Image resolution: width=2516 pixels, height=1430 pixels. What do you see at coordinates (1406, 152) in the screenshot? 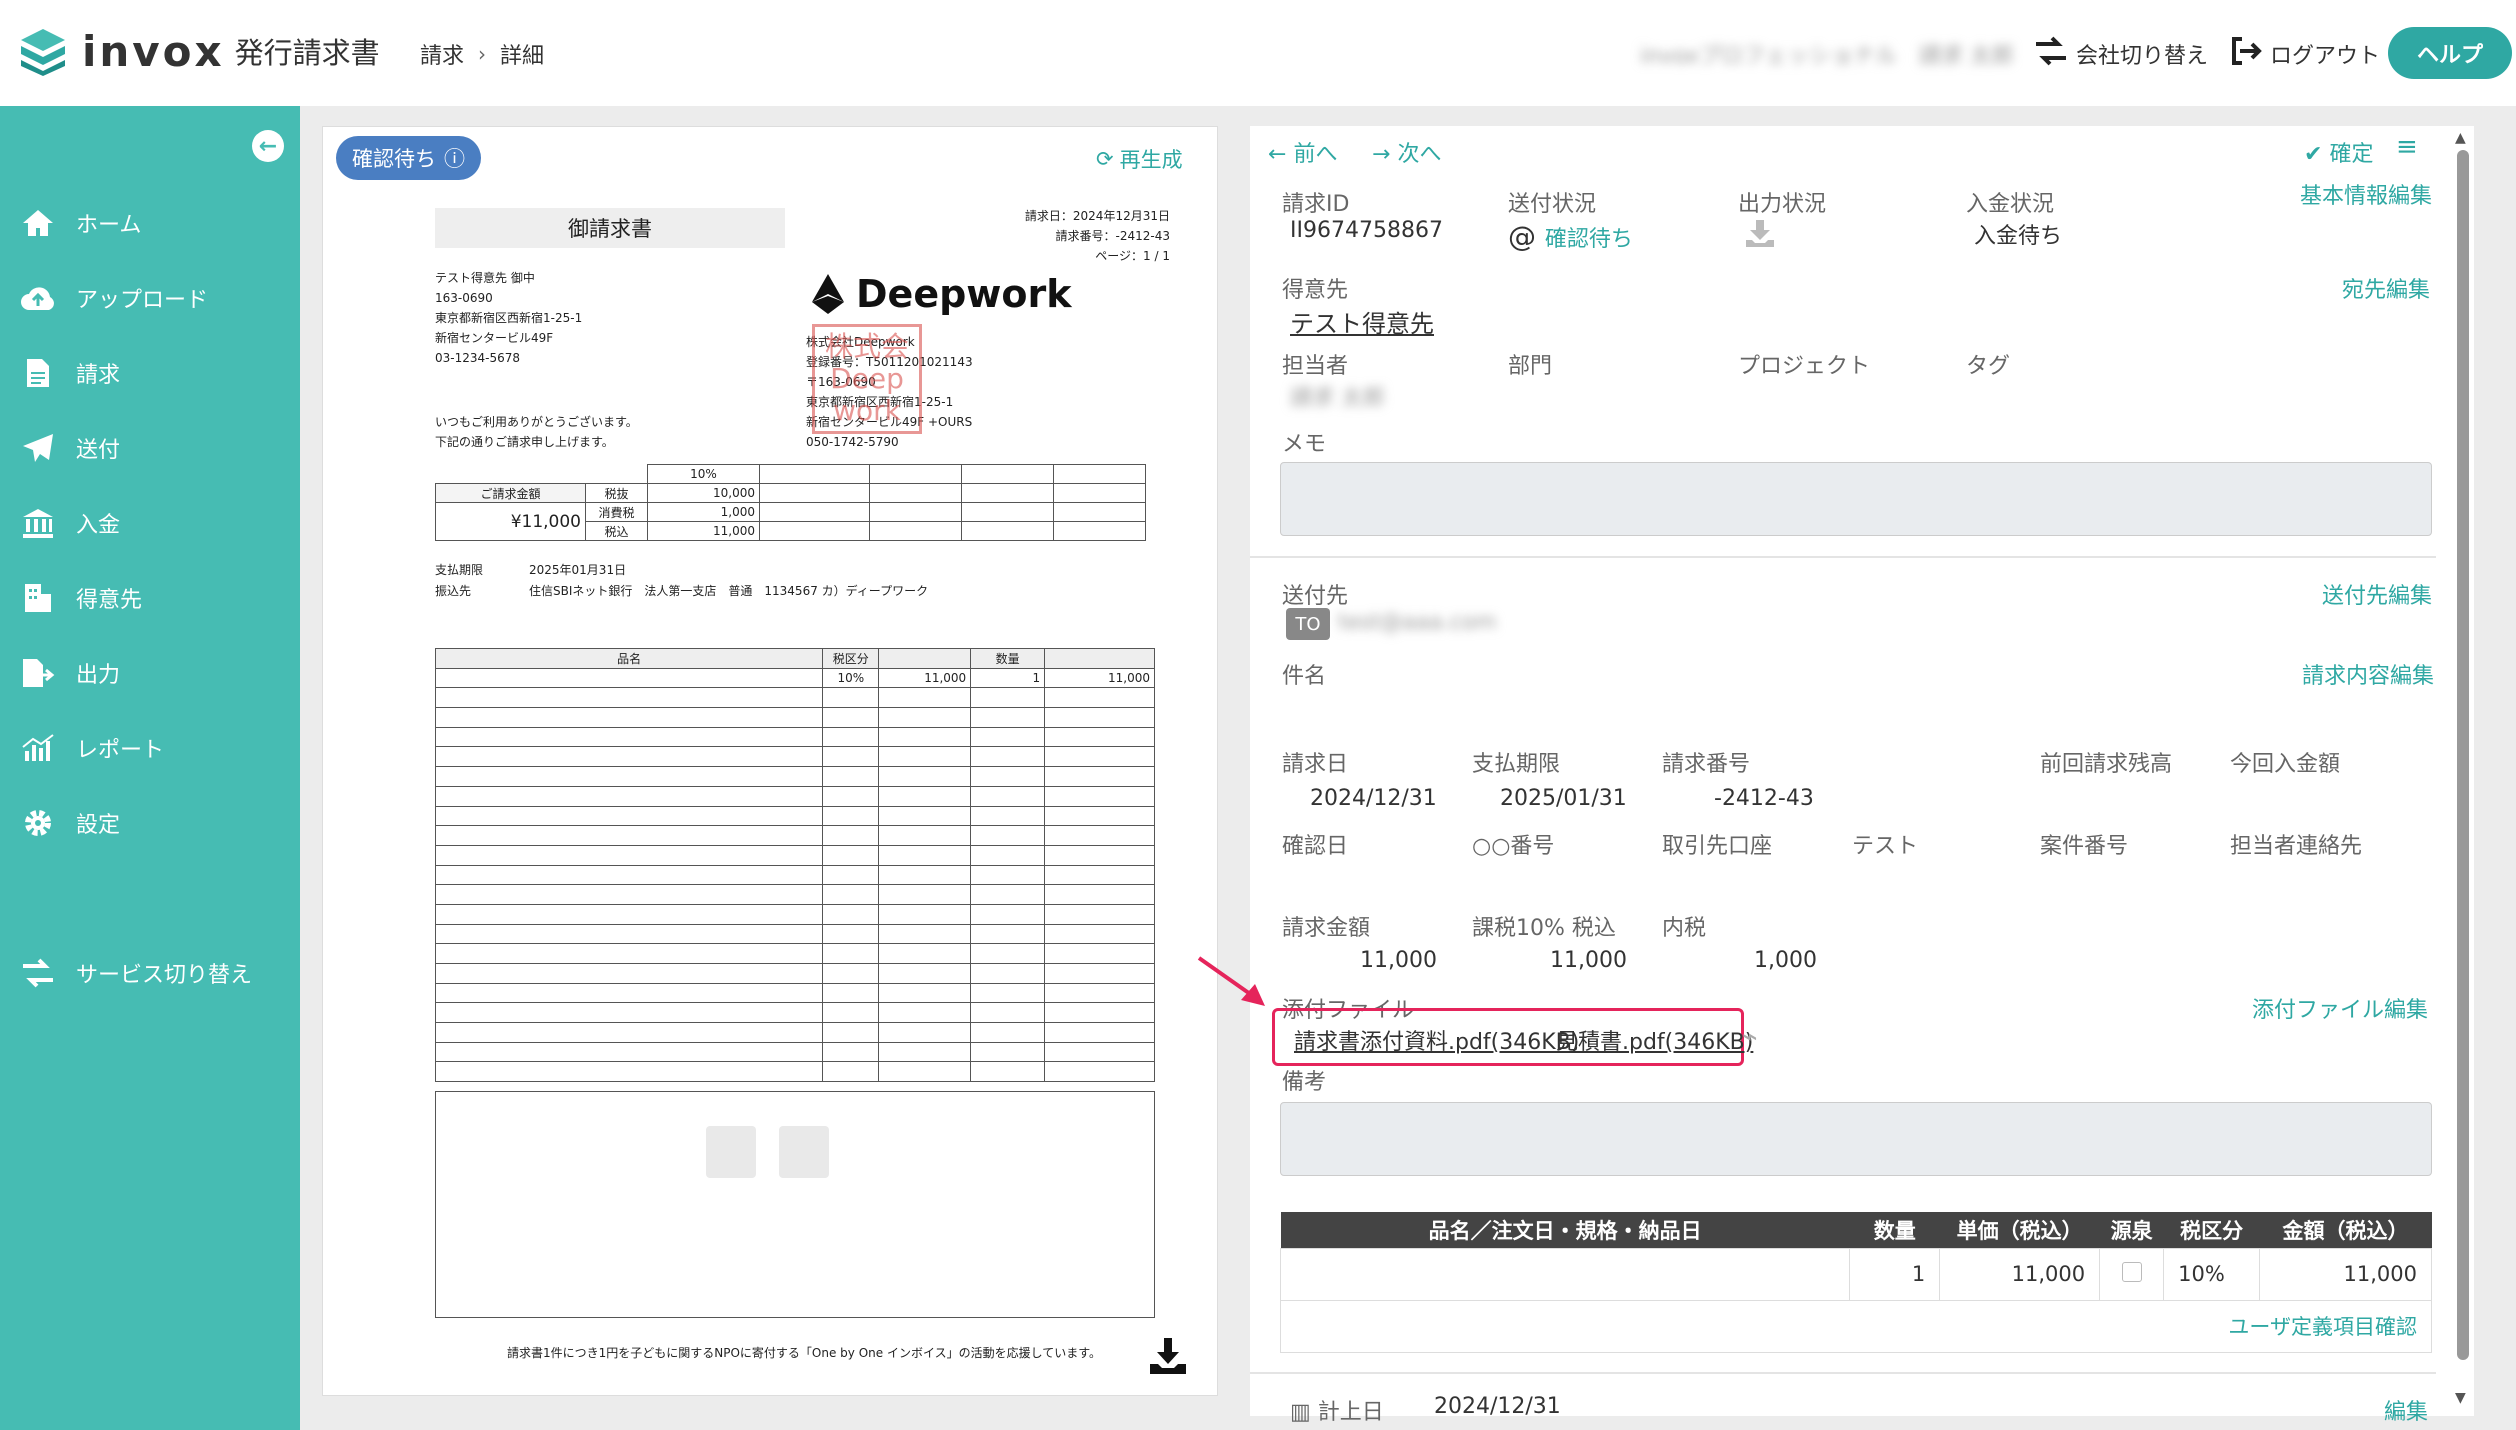
I see `next-button: → 次へ` at bounding box center [1406, 152].